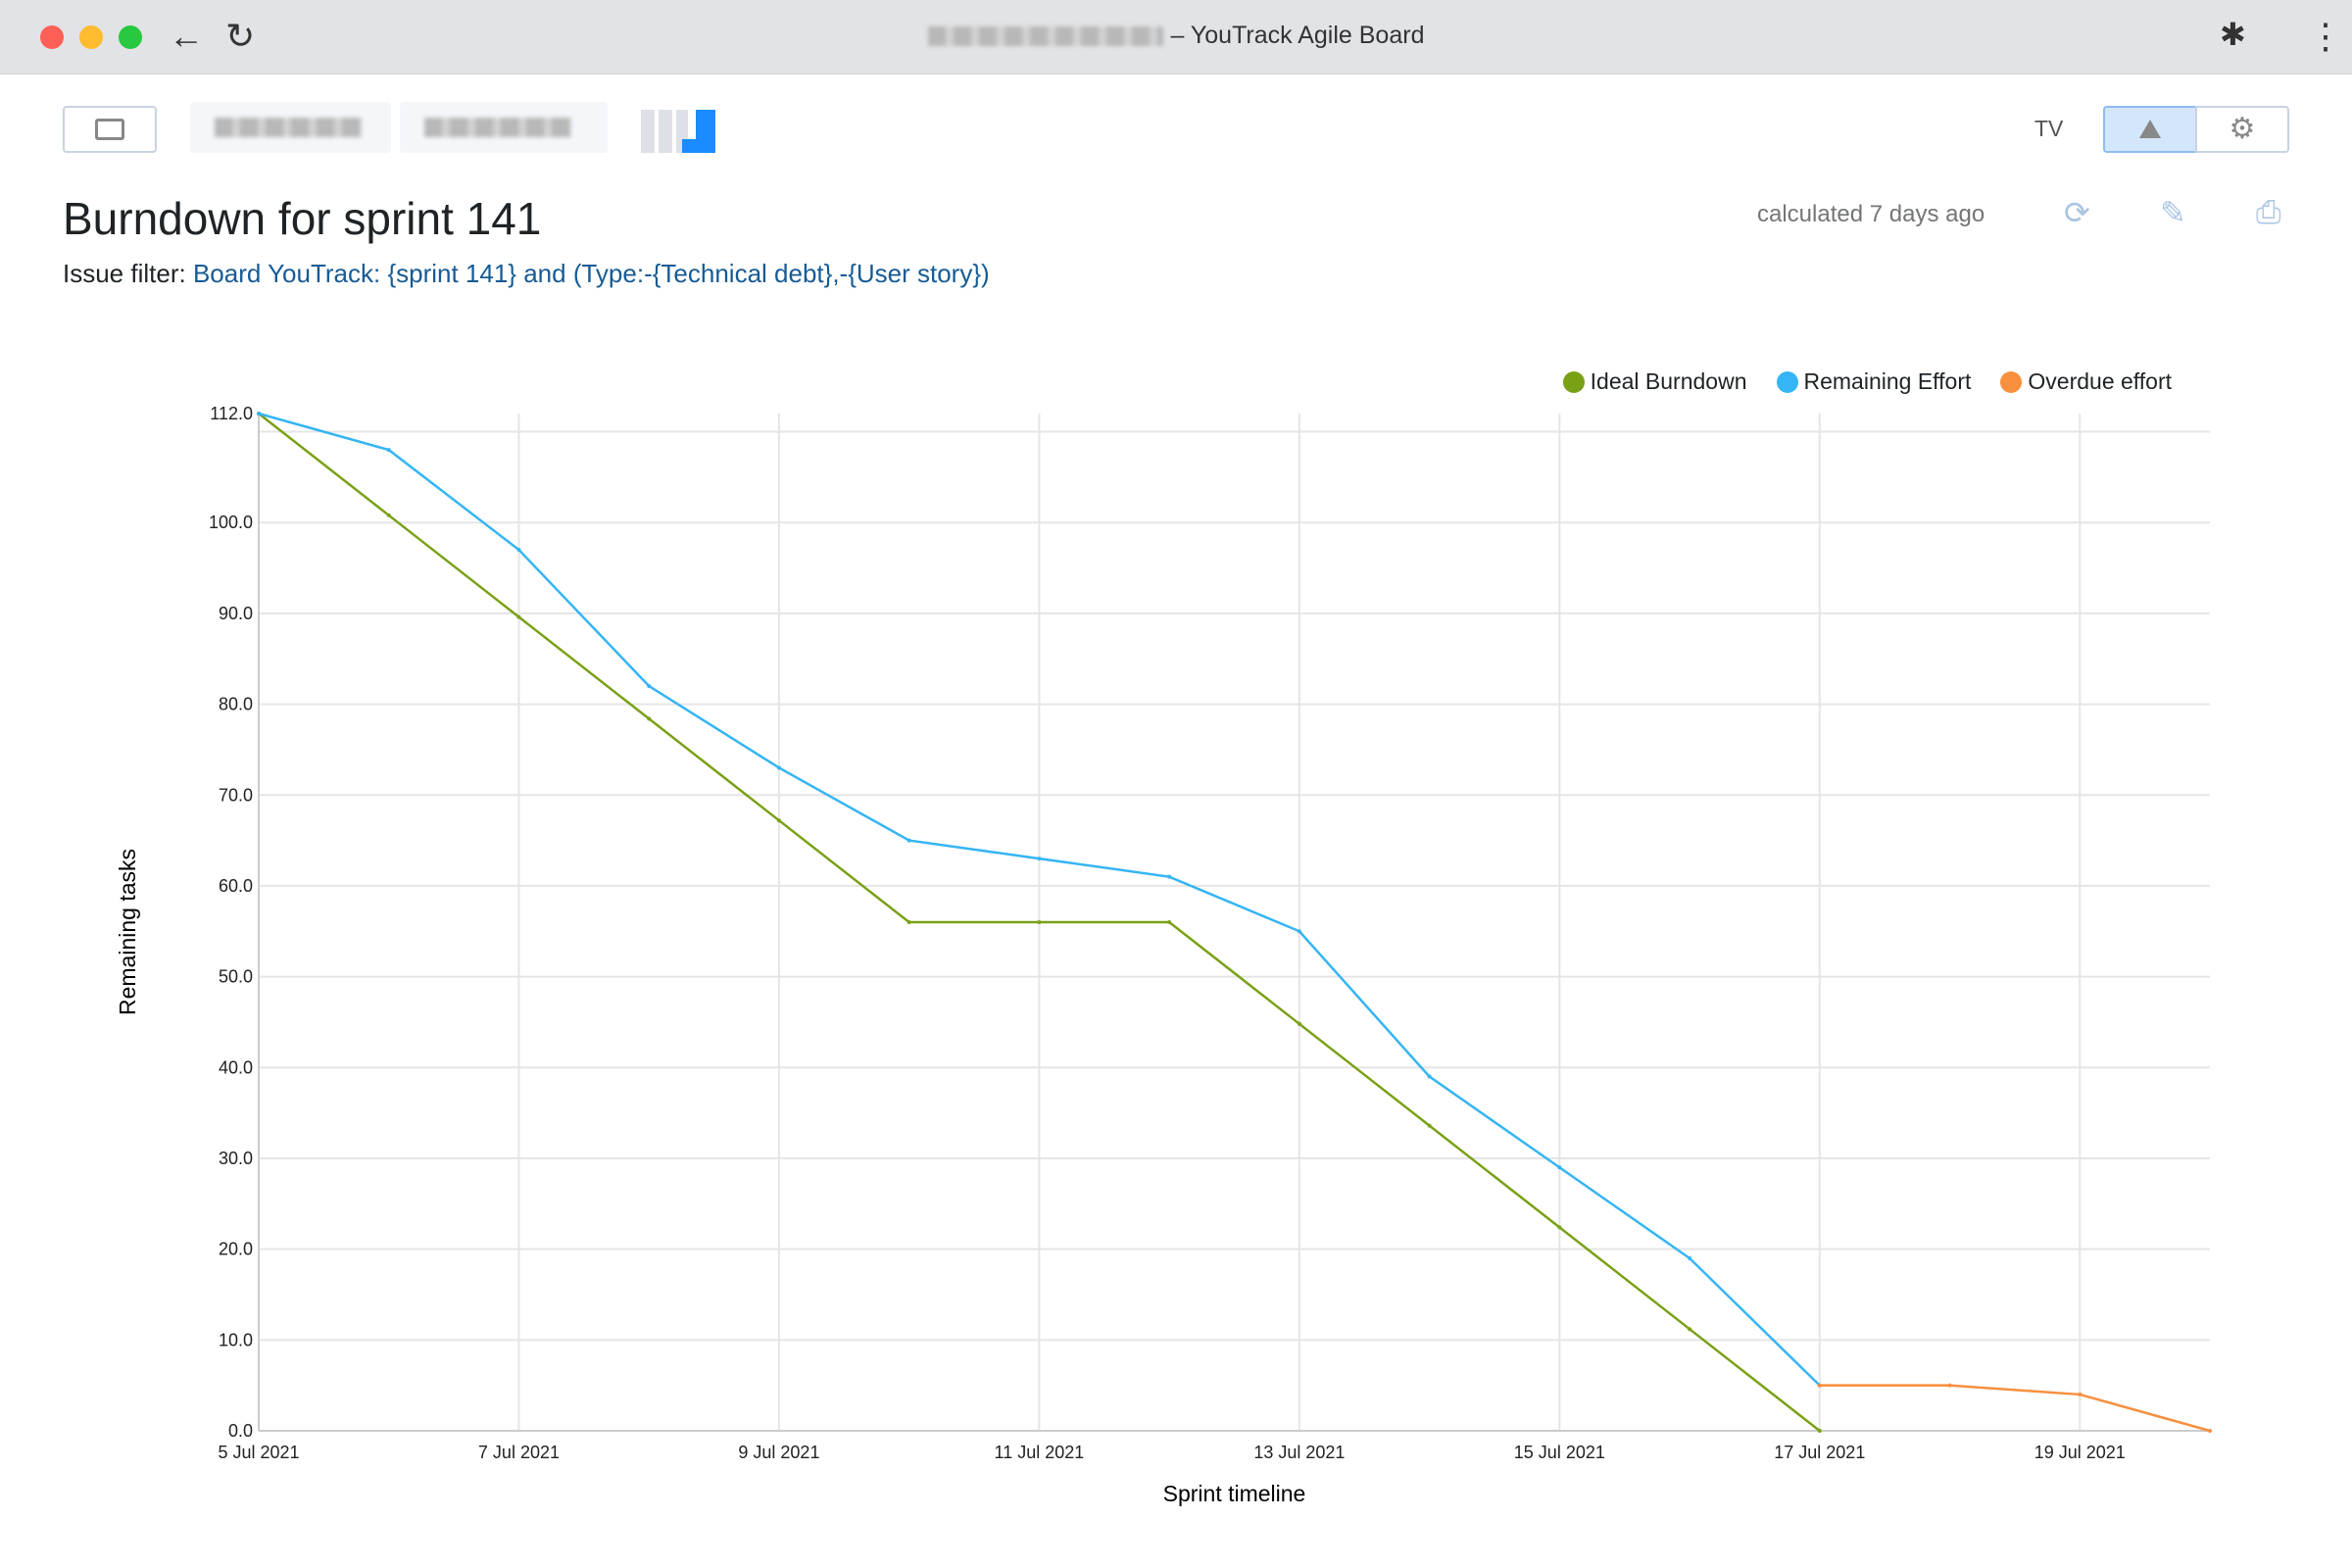  Describe the element at coordinates (258, 1452) in the screenshot. I see `x-tick-label: 5 Jul 2021` at that location.